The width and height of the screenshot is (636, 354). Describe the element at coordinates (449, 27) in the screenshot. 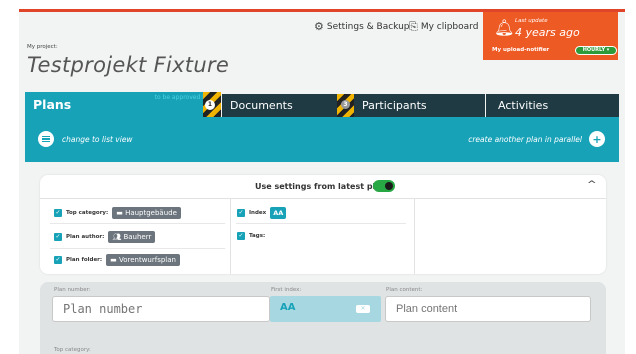

I see `my-clipboard-label: My clipboard` at that location.